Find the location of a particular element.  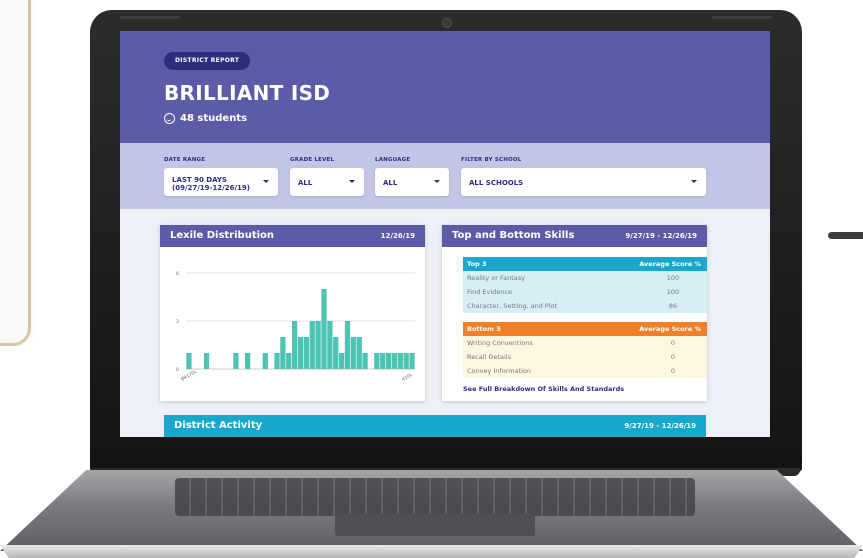

language-value: ALL is located at coordinates (390, 183).